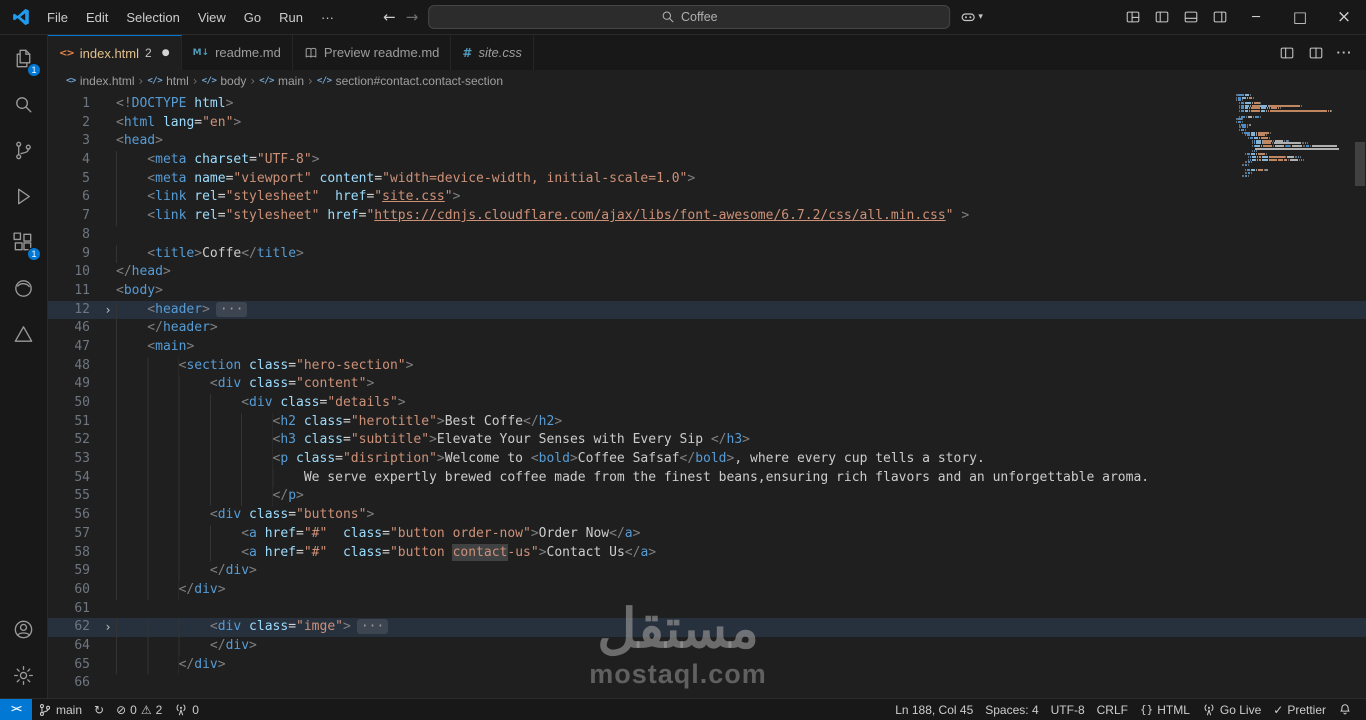 The width and height of the screenshot is (1366, 720). Describe the element at coordinates (23, 150) in the screenshot. I see `activity-source-control` at that location.